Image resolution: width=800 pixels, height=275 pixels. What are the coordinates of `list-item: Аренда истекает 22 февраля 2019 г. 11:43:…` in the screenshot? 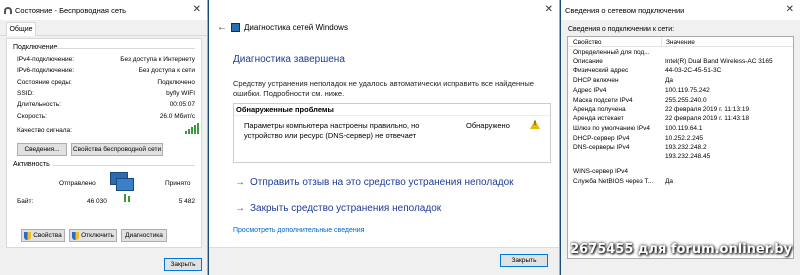 It's located at (680, 119).